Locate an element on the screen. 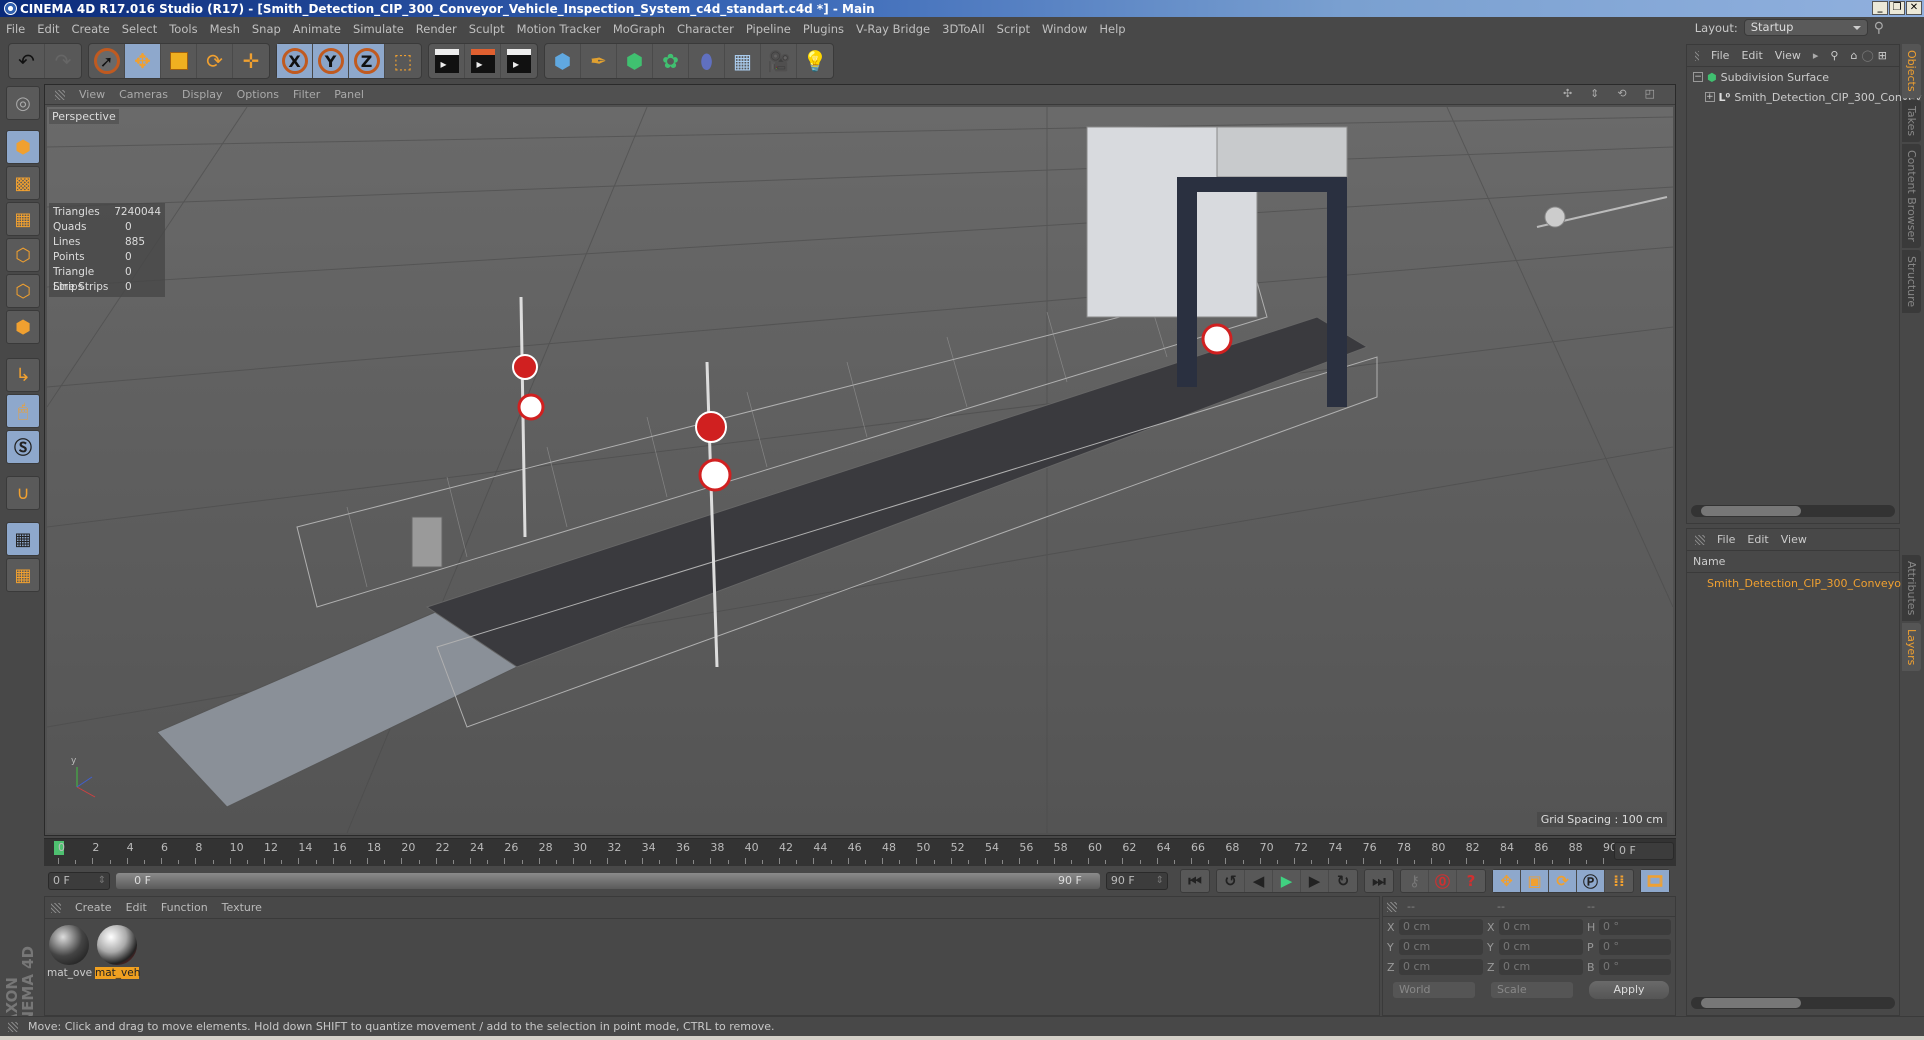 The image size is (1924, 1040). viewport-menu-view: View is located at coordinates (92, 94).